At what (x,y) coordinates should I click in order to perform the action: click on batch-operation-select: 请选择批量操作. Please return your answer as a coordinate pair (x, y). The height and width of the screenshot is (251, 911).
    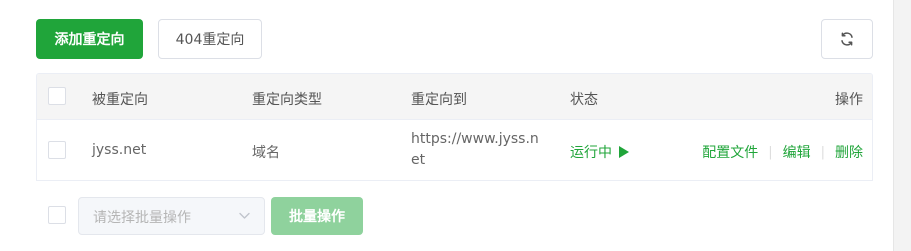
    Looking at the image, I should click on (171, 216).